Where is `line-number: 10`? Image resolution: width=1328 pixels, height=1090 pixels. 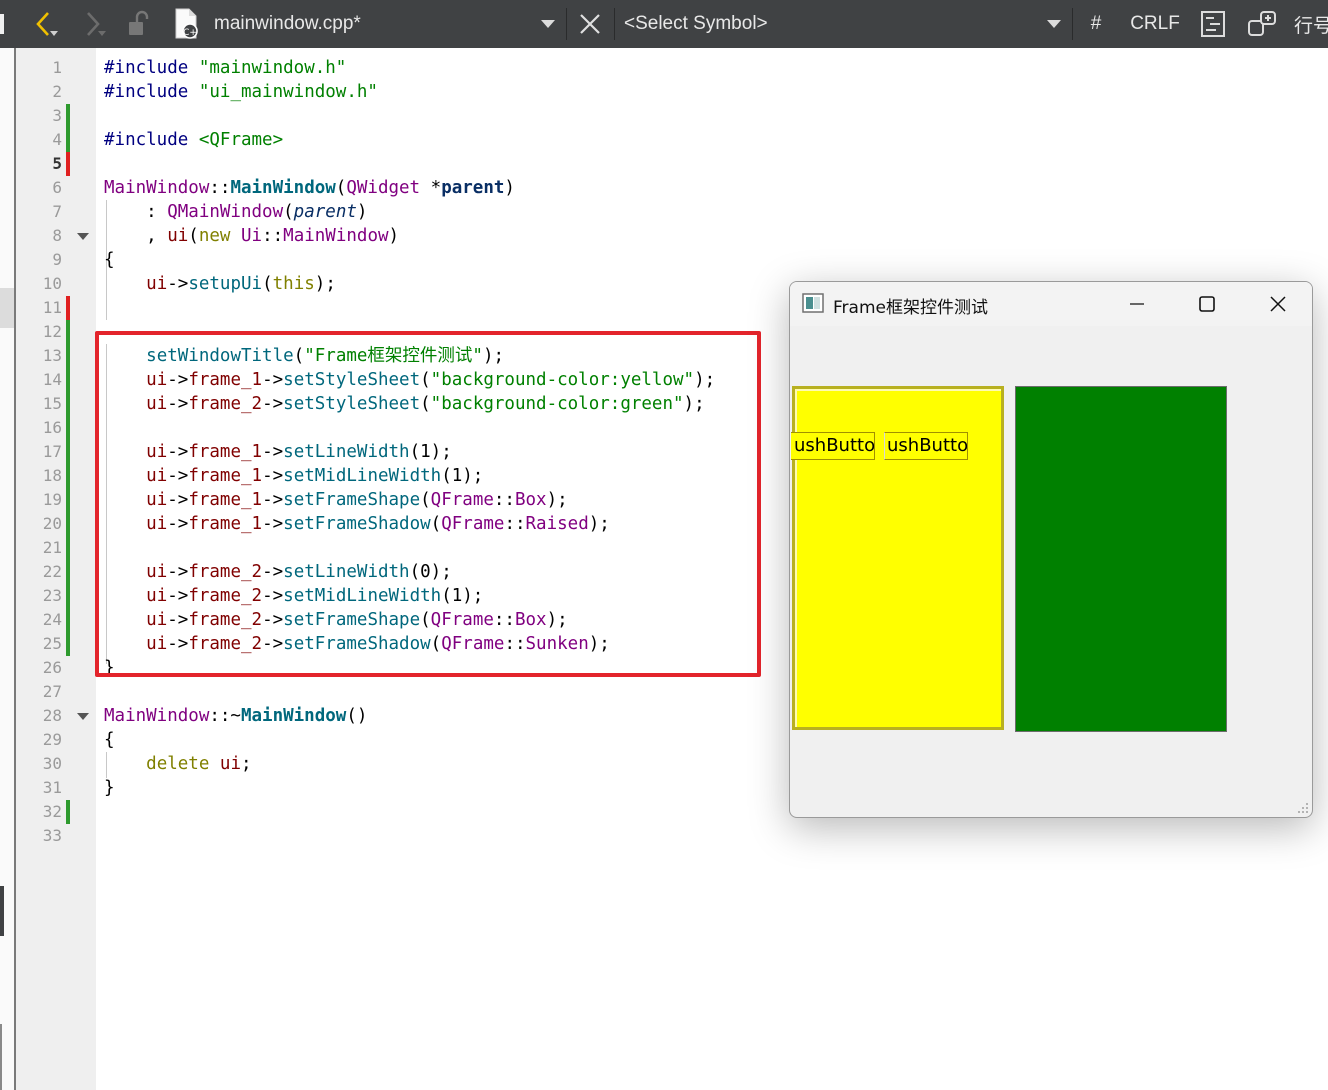
line-number: 10 is located at coordinates (39, 284).